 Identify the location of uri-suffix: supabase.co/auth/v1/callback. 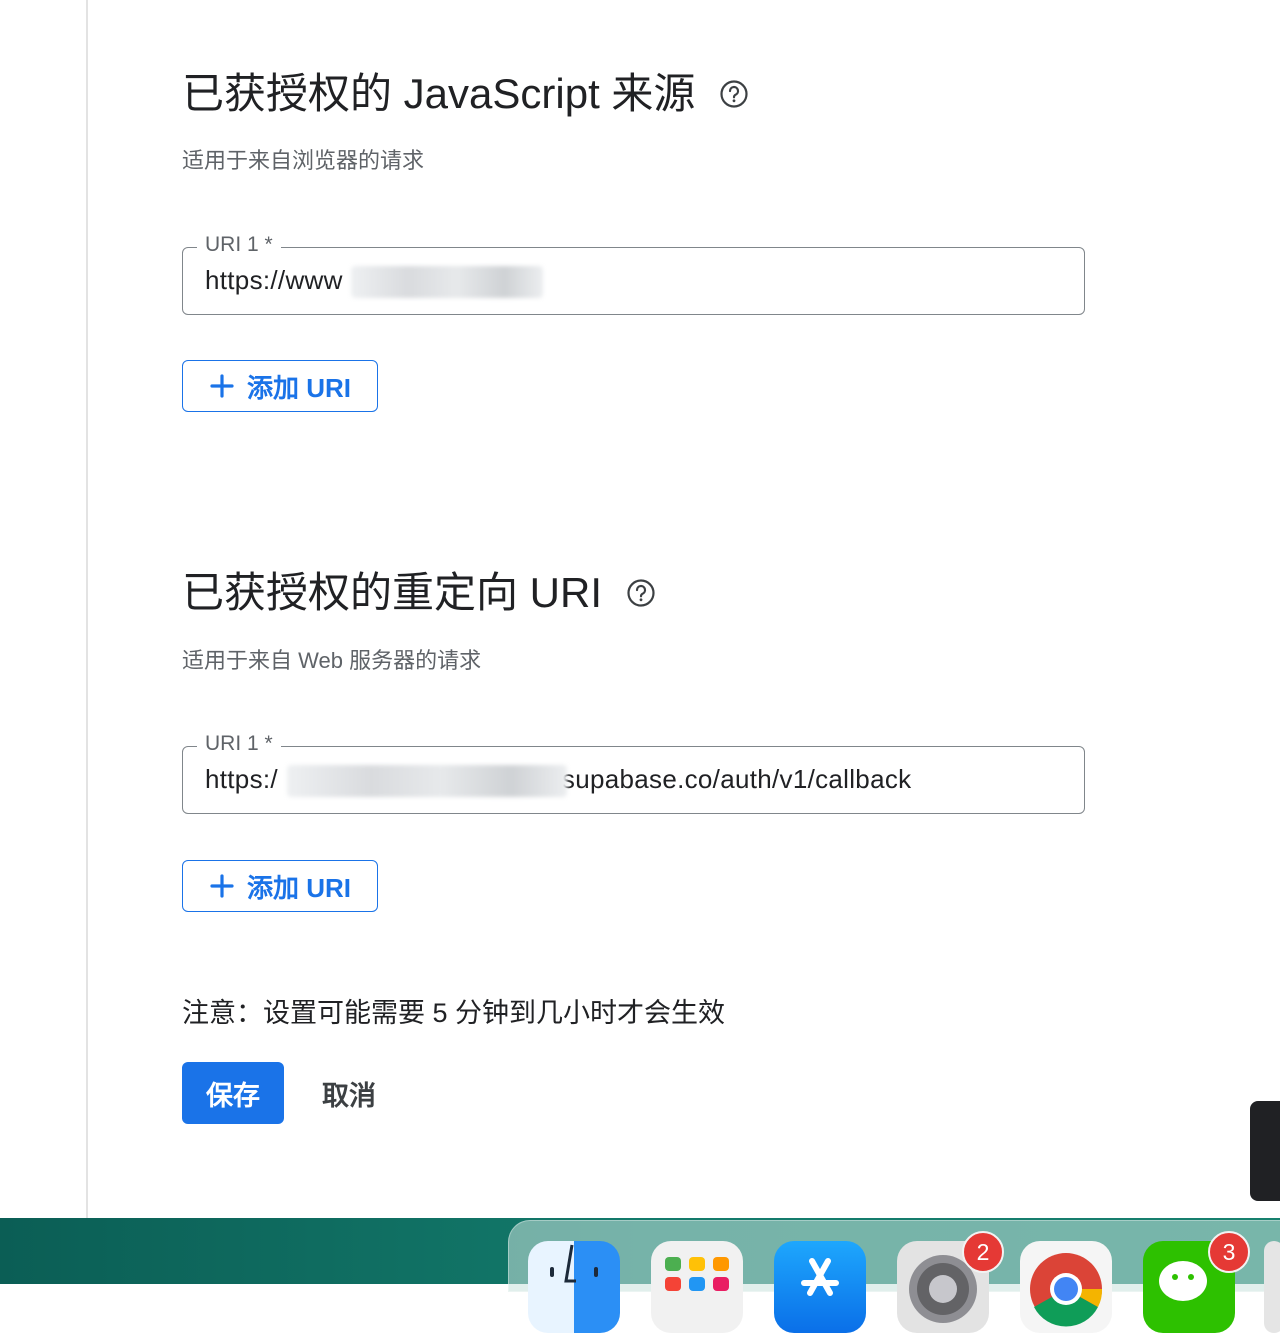
(736, 779).